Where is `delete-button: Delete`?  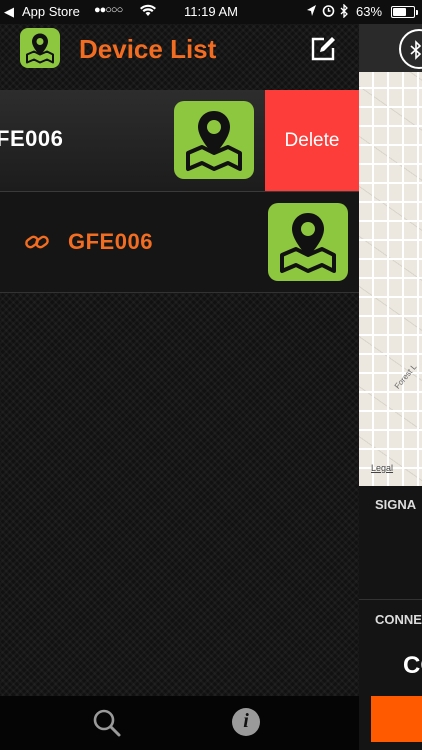 delete-button: Delete is located at coordinates (312, 140).